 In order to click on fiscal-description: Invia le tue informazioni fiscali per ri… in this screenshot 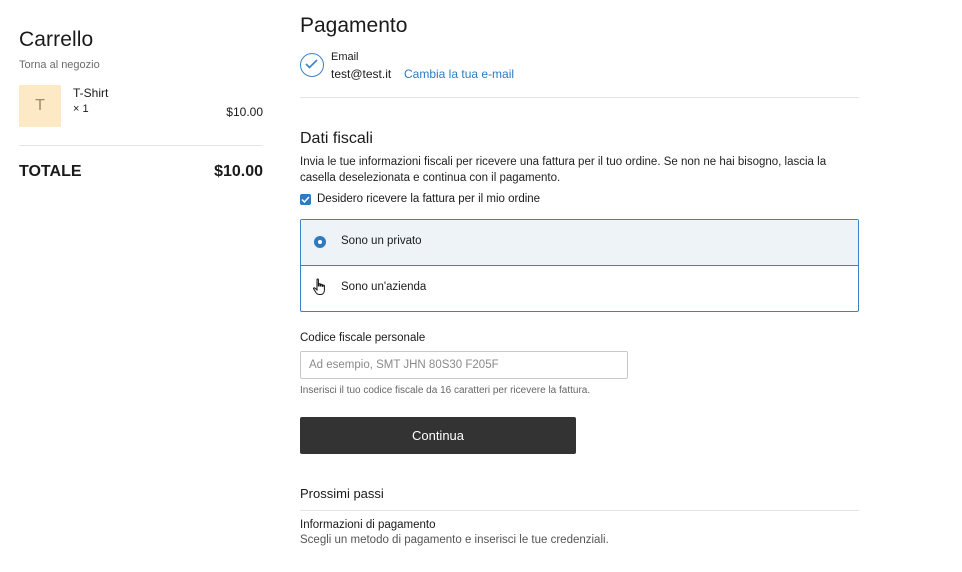, I will do `click(563, 170)`.